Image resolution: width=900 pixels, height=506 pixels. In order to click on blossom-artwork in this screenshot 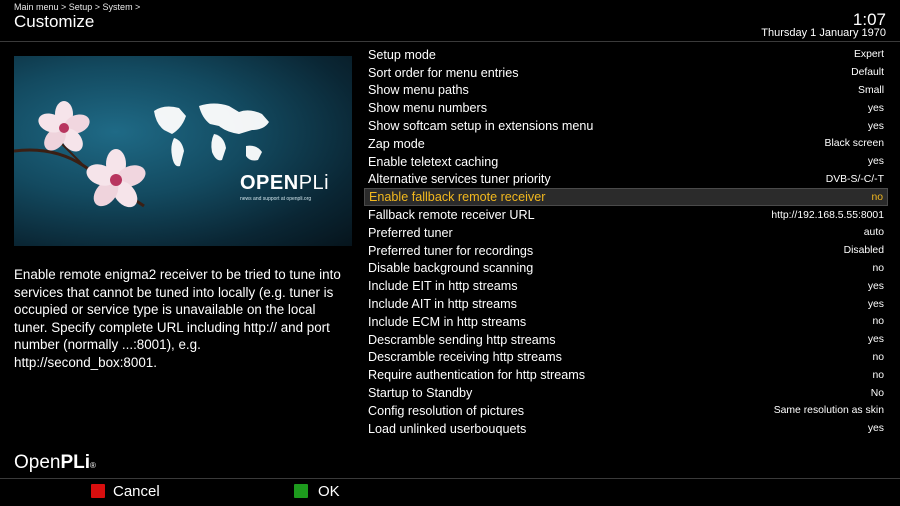, I will do `click(141, 154)`.